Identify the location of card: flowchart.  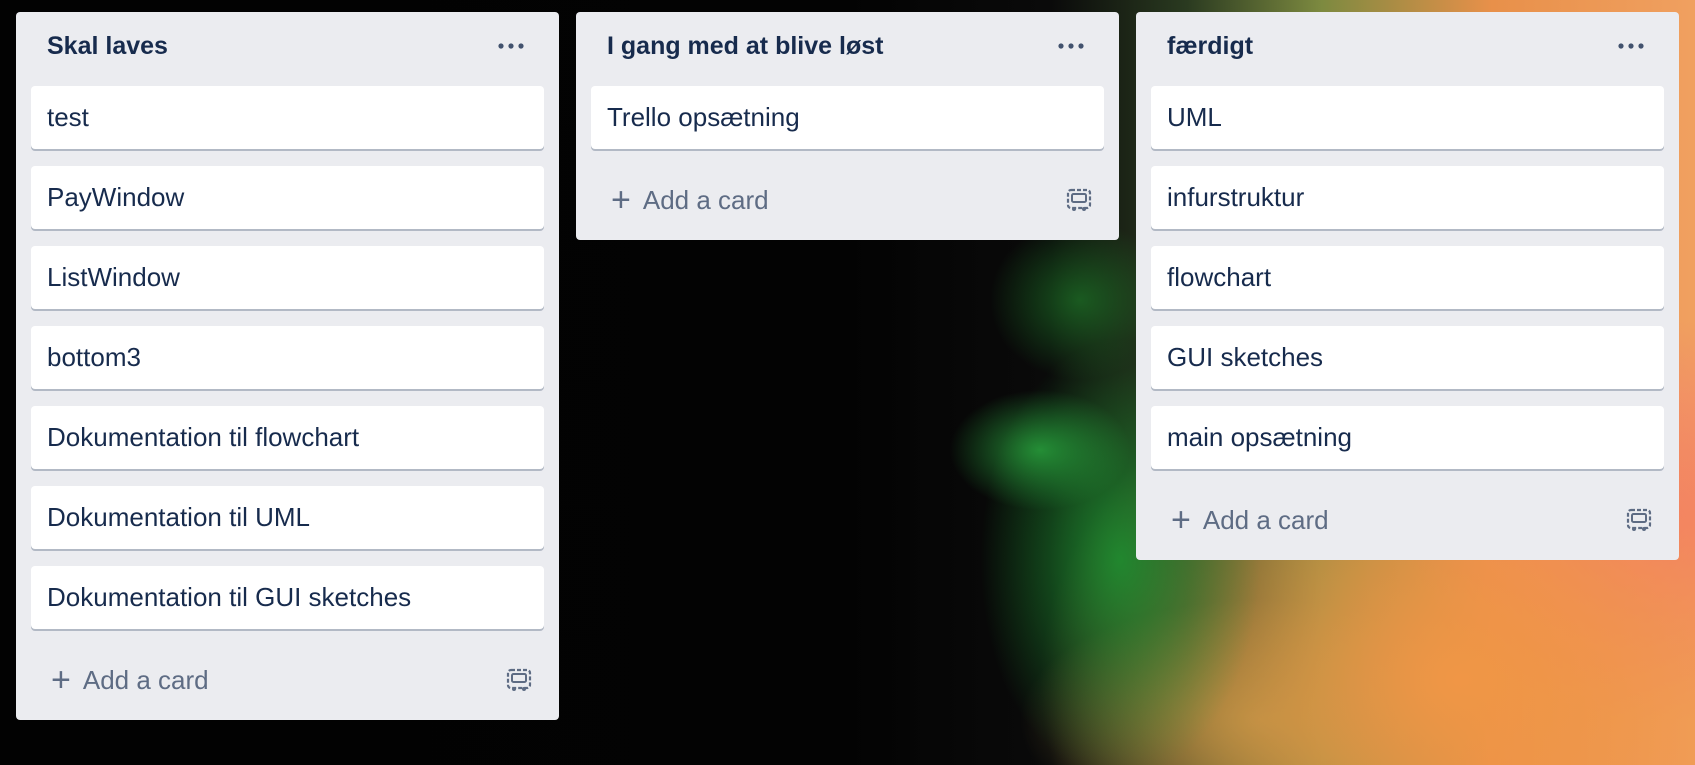
(1407, 277).